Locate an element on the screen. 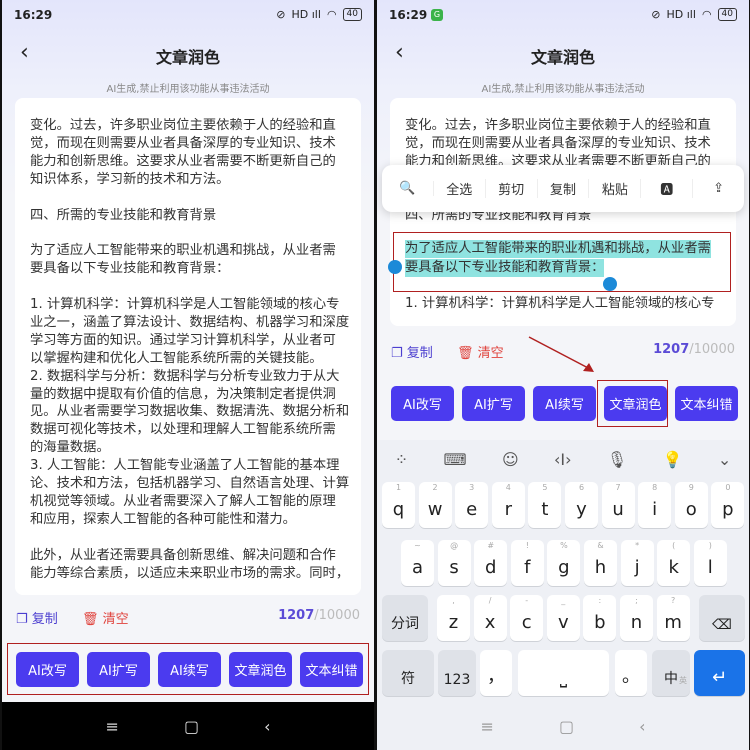 Image resolution: width=750 pixels, height=750 pixels. key-label: n is located at coordinates (636, 622).